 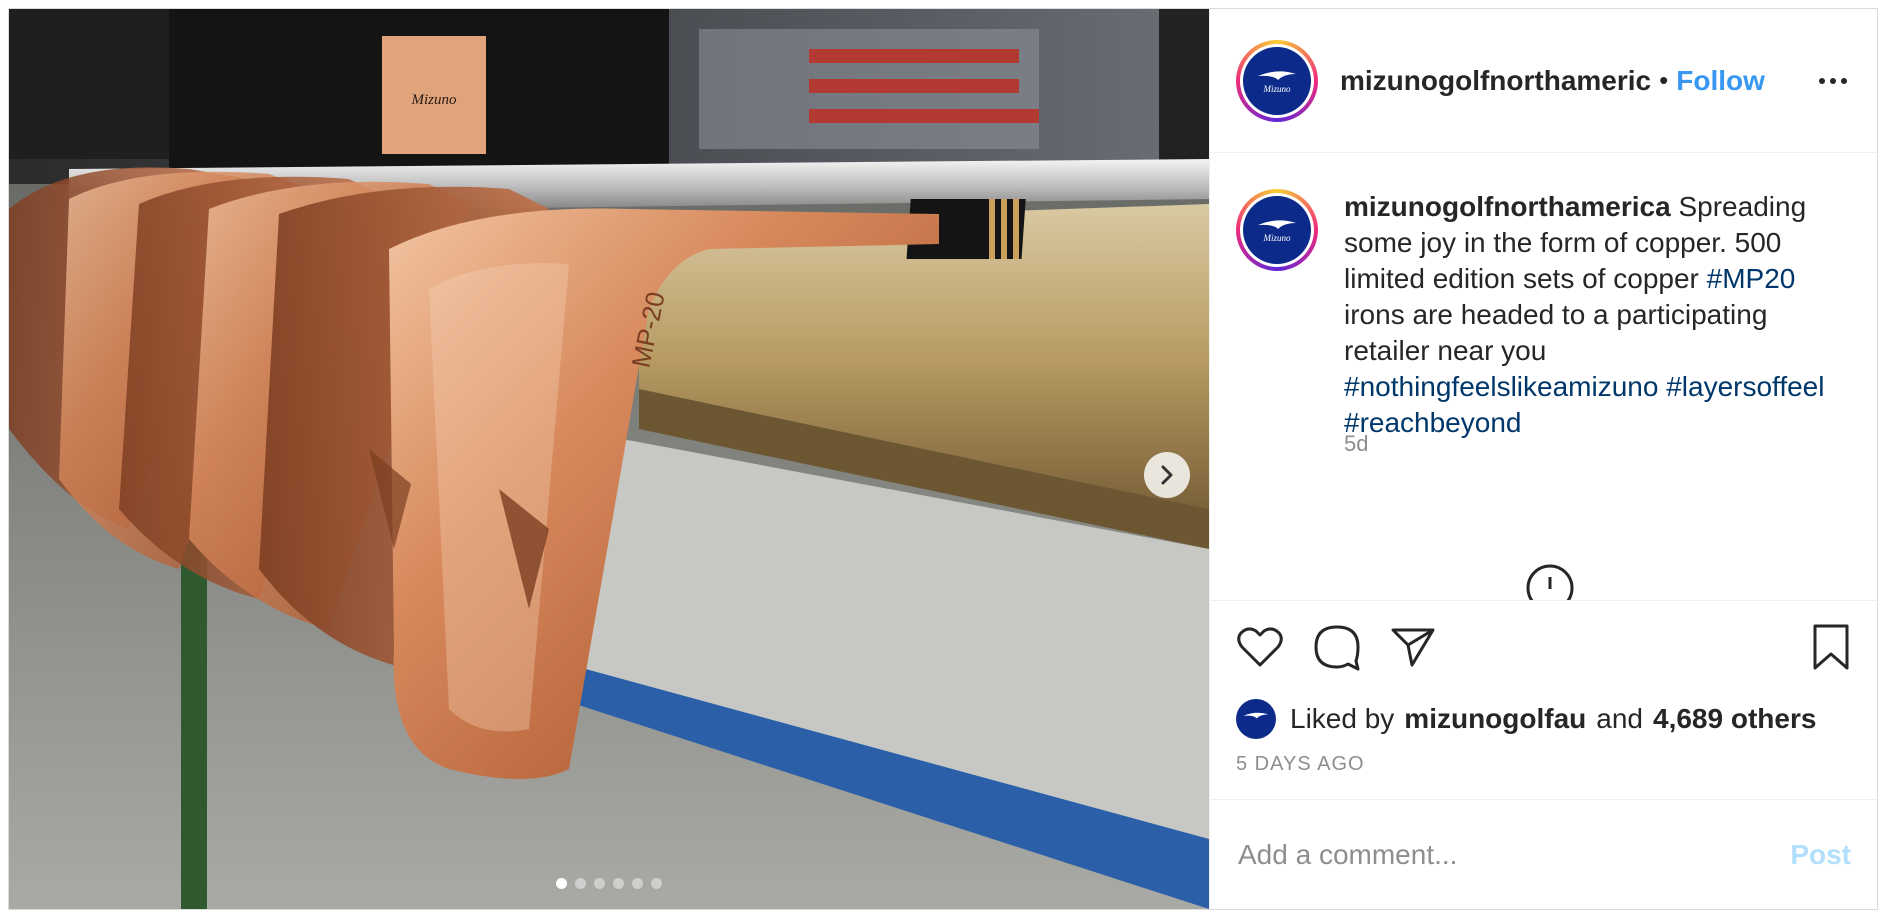 What do you see at coordinates (1543, 647) in the screenshot?
I see `action-bar` at bounding box center [1543, 647].